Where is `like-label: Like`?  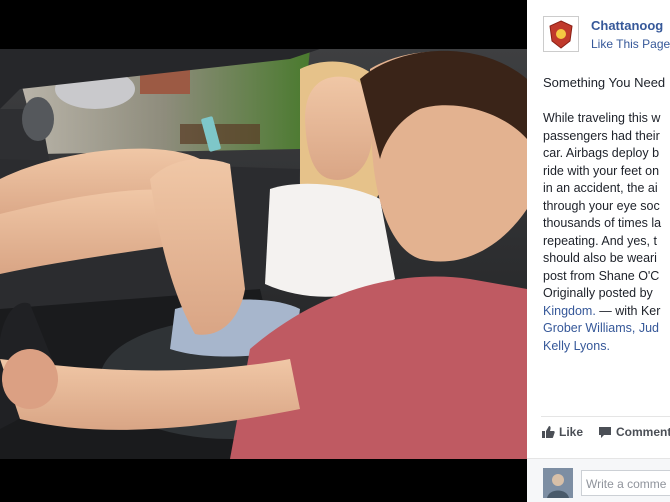 like-label: Like is located at coordinates (571, 432).